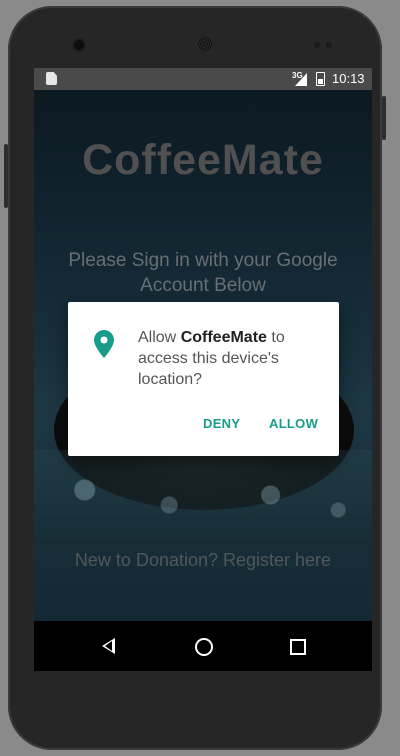 Image resolution: width=400 pixels, height=756 pixels. What do you see at coordinates (348, 78) in the screenshot?
I see `status-time: 10:13` at bounding box center [348, 78].